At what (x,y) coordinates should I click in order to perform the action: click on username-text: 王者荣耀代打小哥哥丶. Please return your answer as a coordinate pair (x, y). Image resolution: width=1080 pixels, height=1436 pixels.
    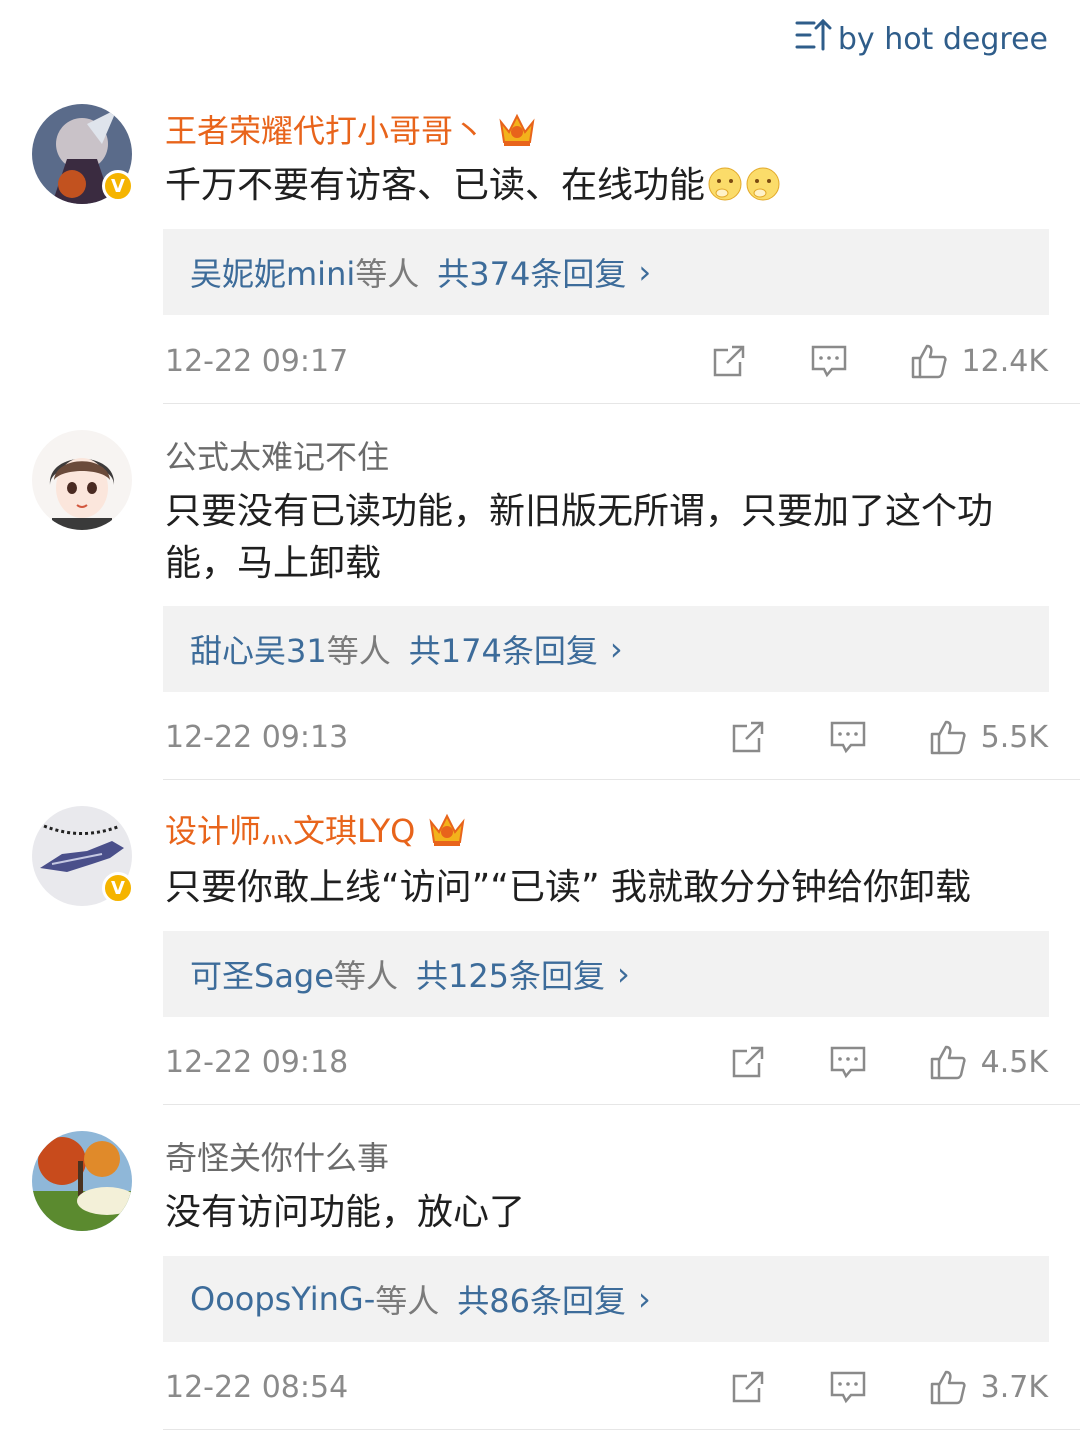
    Looking at the image, I should click on (325, 131).